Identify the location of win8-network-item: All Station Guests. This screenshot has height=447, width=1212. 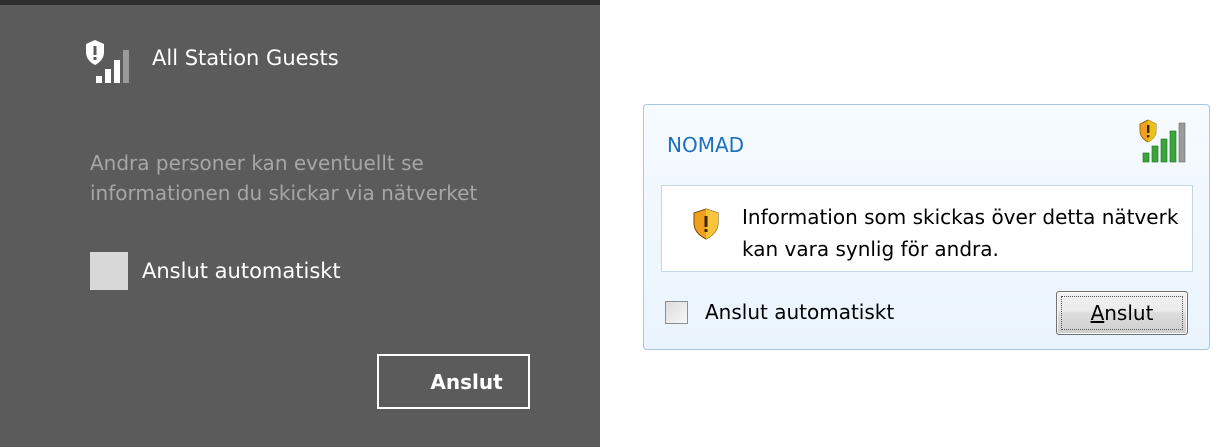
(211, 61).